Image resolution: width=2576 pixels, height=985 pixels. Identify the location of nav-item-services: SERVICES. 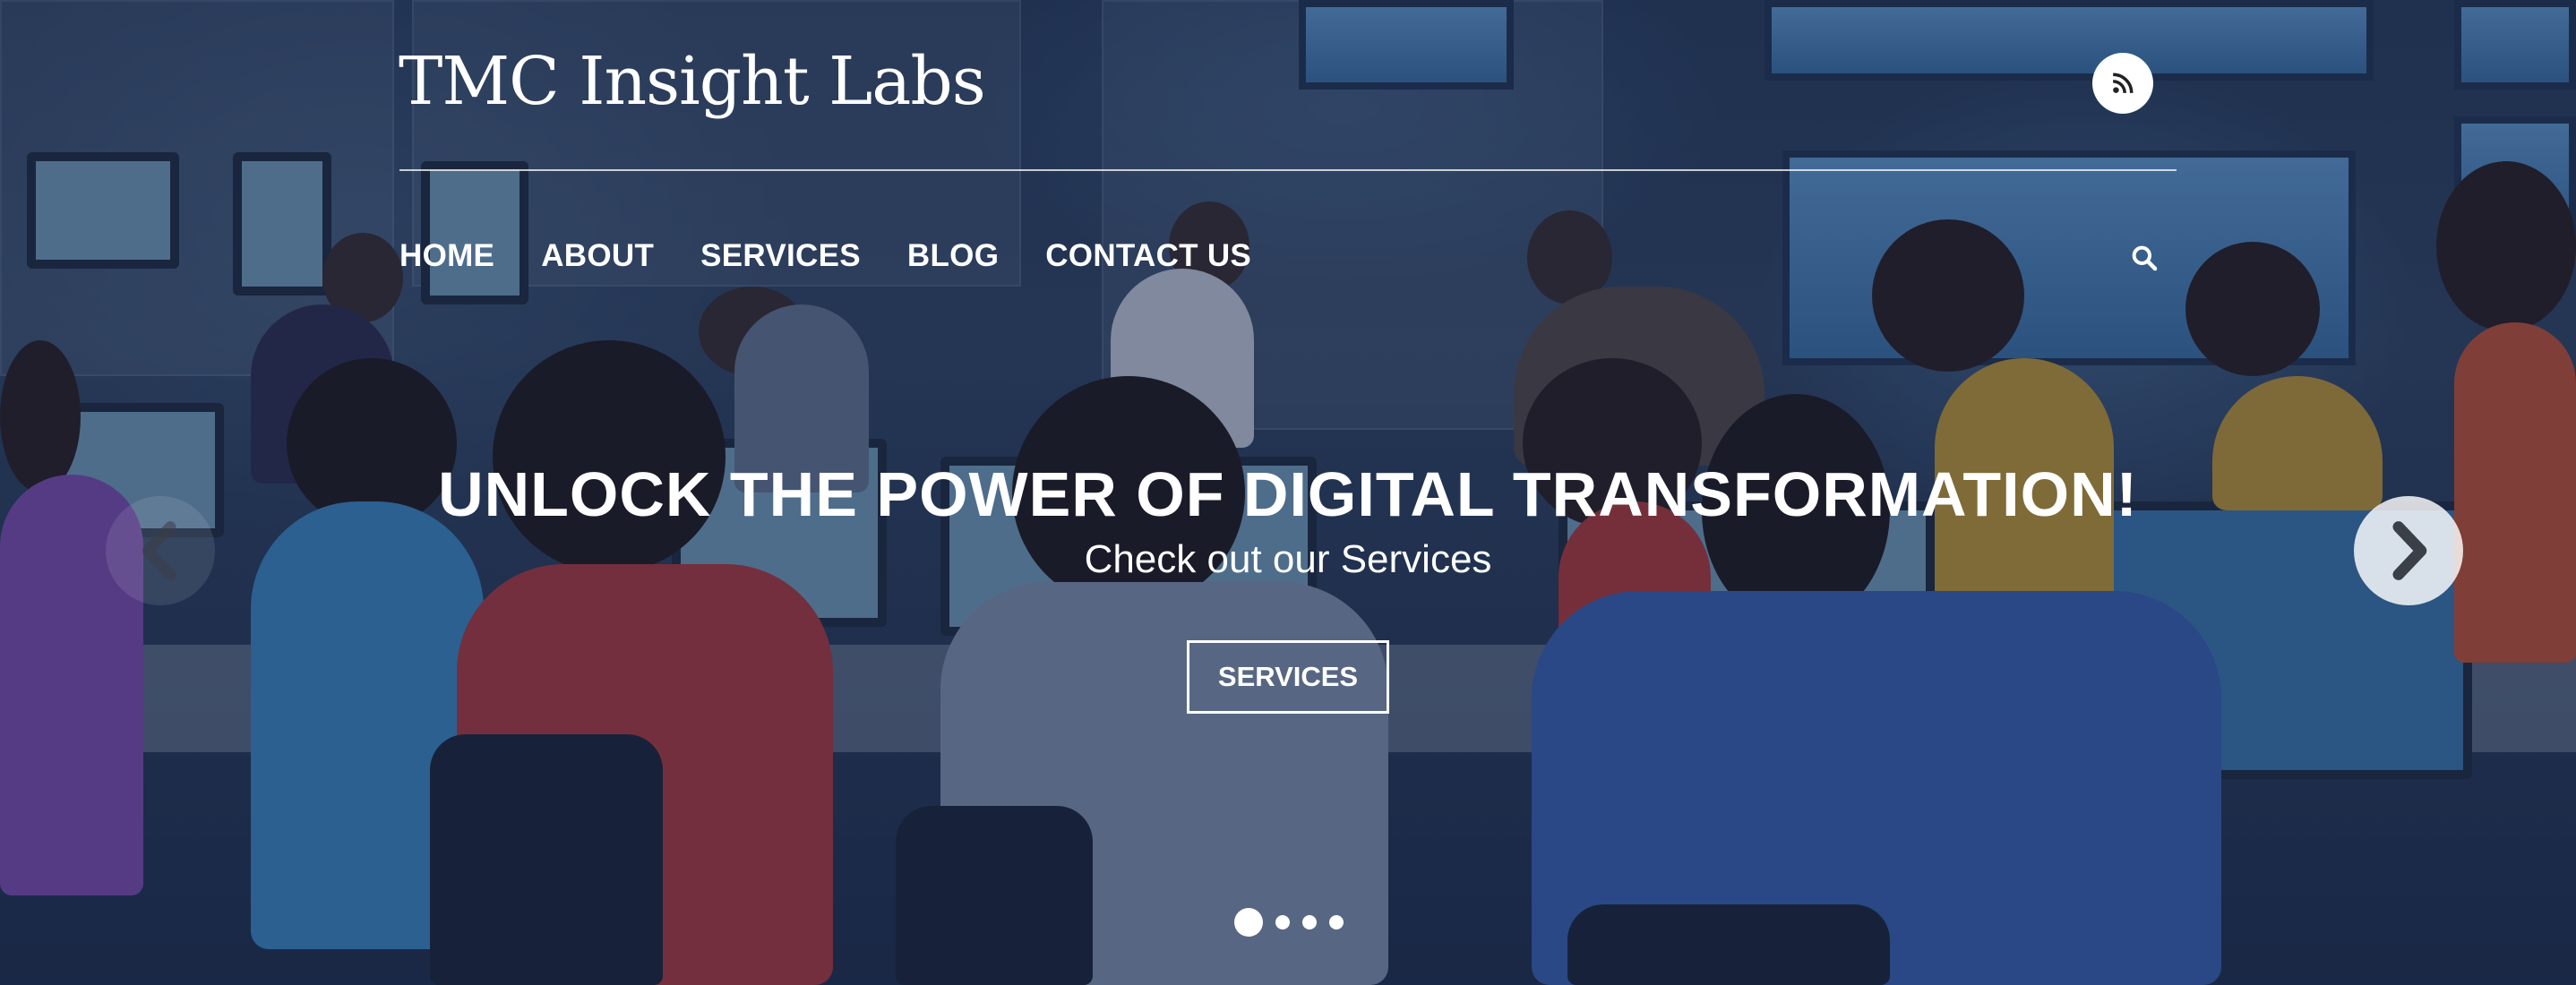
(780, 256).